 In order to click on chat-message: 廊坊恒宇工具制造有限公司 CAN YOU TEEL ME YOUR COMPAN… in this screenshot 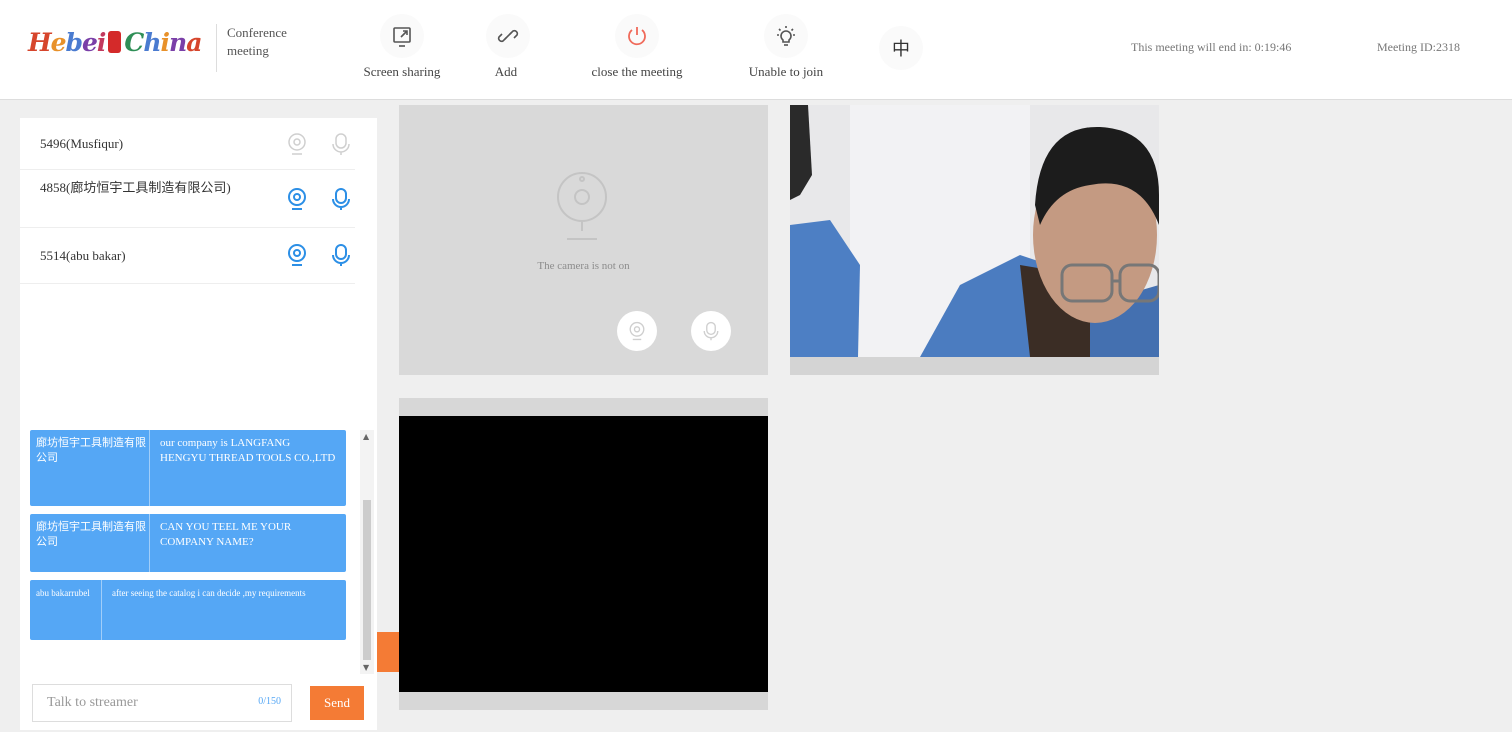, I will do `click(188, 543)`.